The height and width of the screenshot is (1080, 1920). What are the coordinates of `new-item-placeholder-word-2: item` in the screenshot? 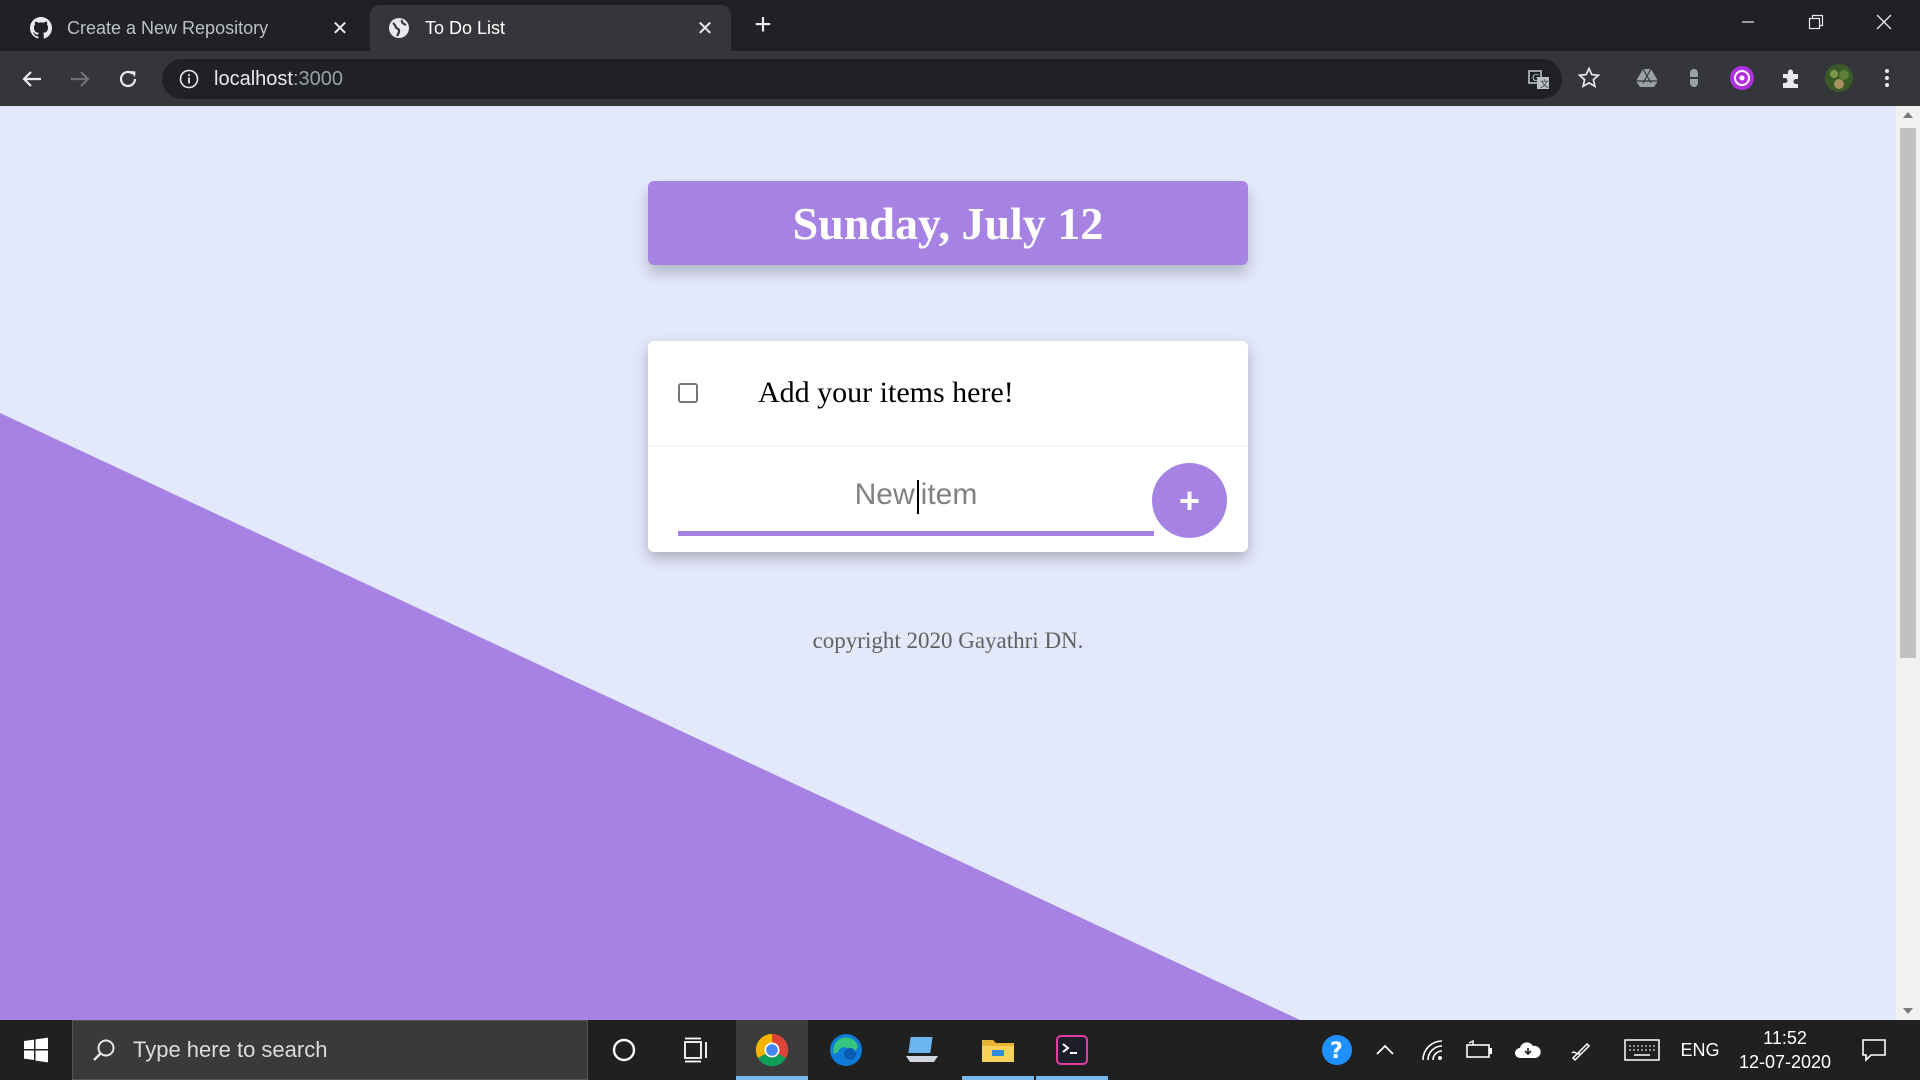 It's located at (949, 495).